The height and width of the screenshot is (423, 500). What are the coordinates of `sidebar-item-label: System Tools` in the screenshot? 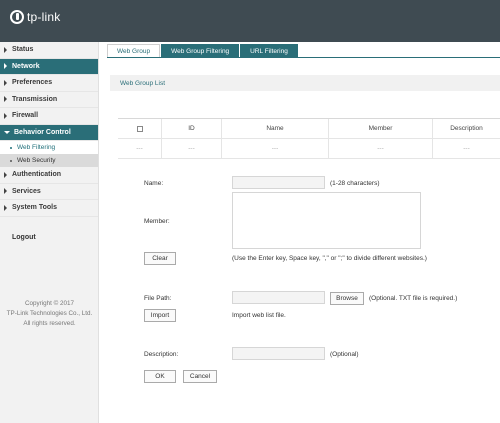 It's located at (34, 208).